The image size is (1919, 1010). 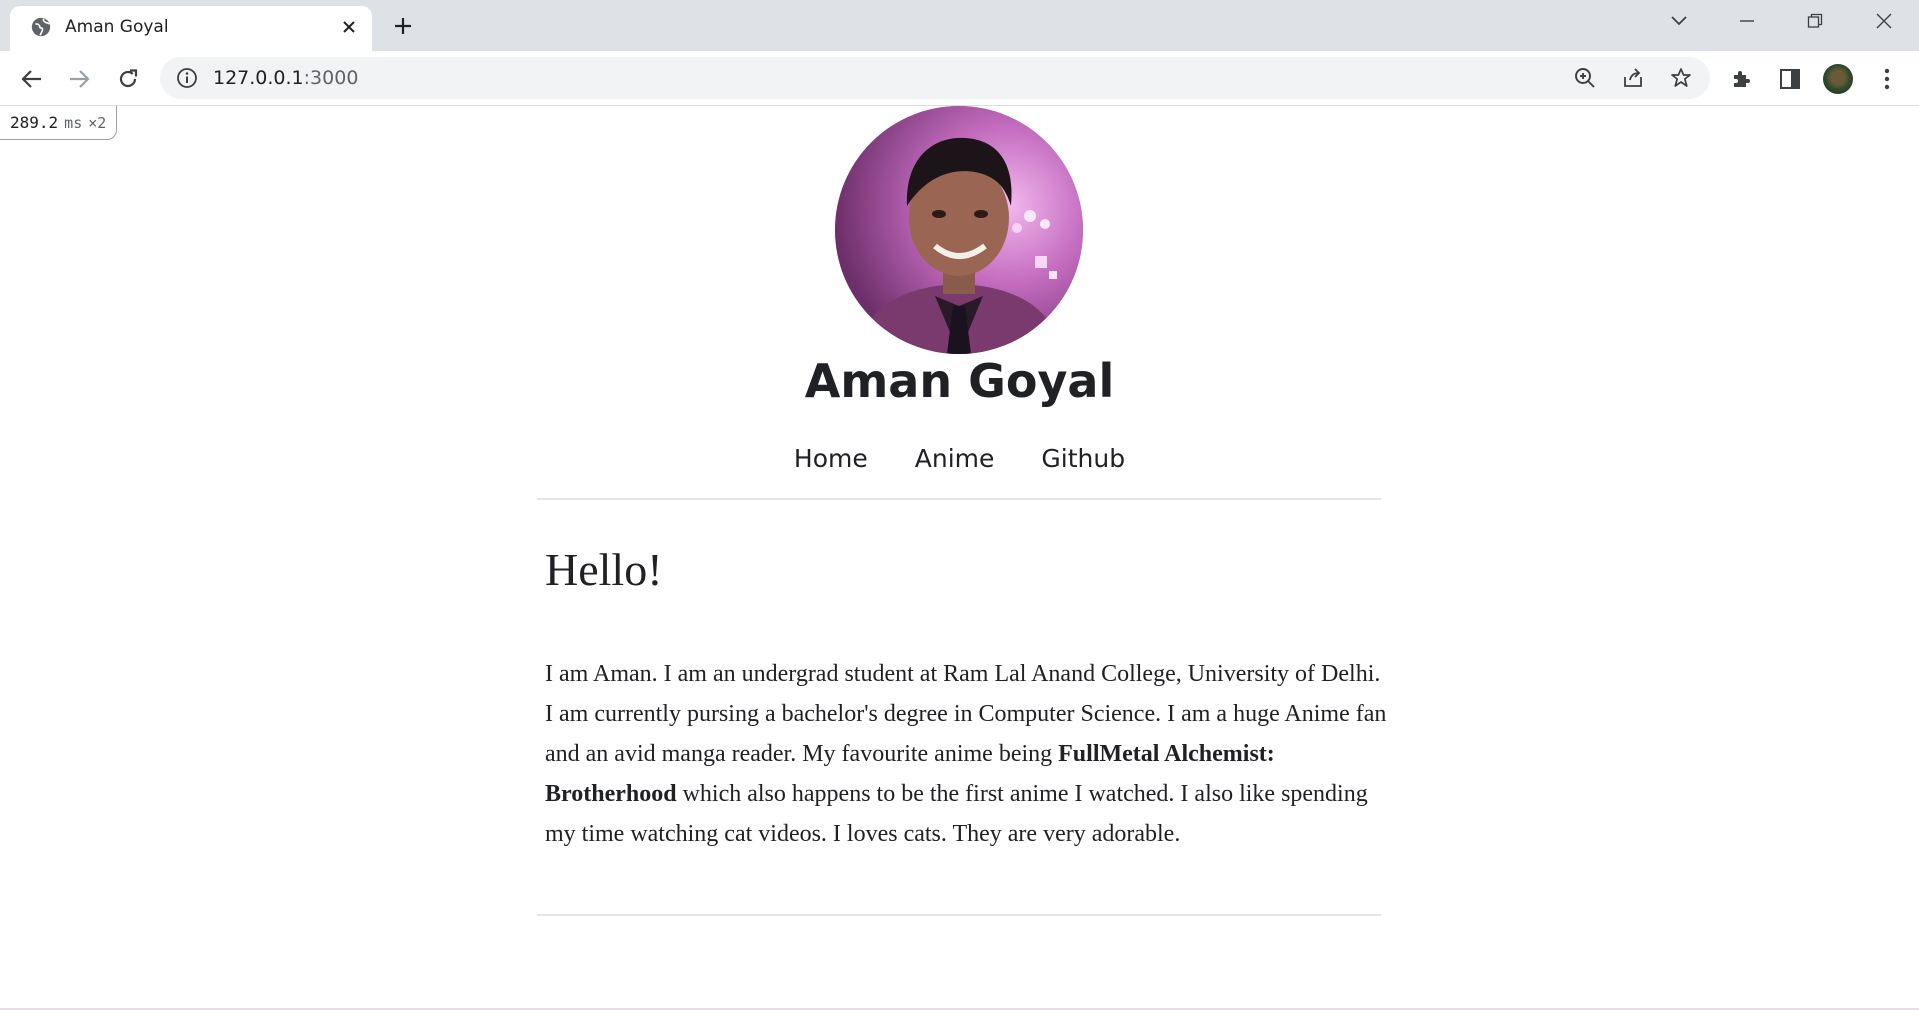 What do you see at coordinates (1838, 79) in the screenshot?
I see `profile-avatar` at bounding box center [1838, 79].